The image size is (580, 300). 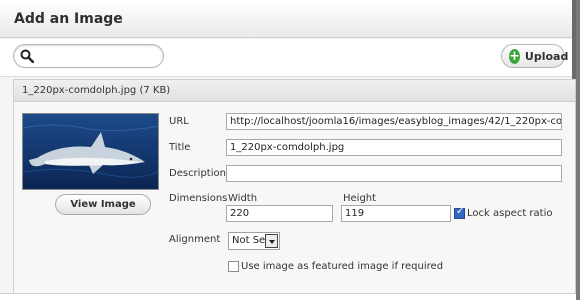 What do you see at coordinates (103, 204) in the screenshot?
I see `view-image-button: View Image` at bounding box center [103, 204].